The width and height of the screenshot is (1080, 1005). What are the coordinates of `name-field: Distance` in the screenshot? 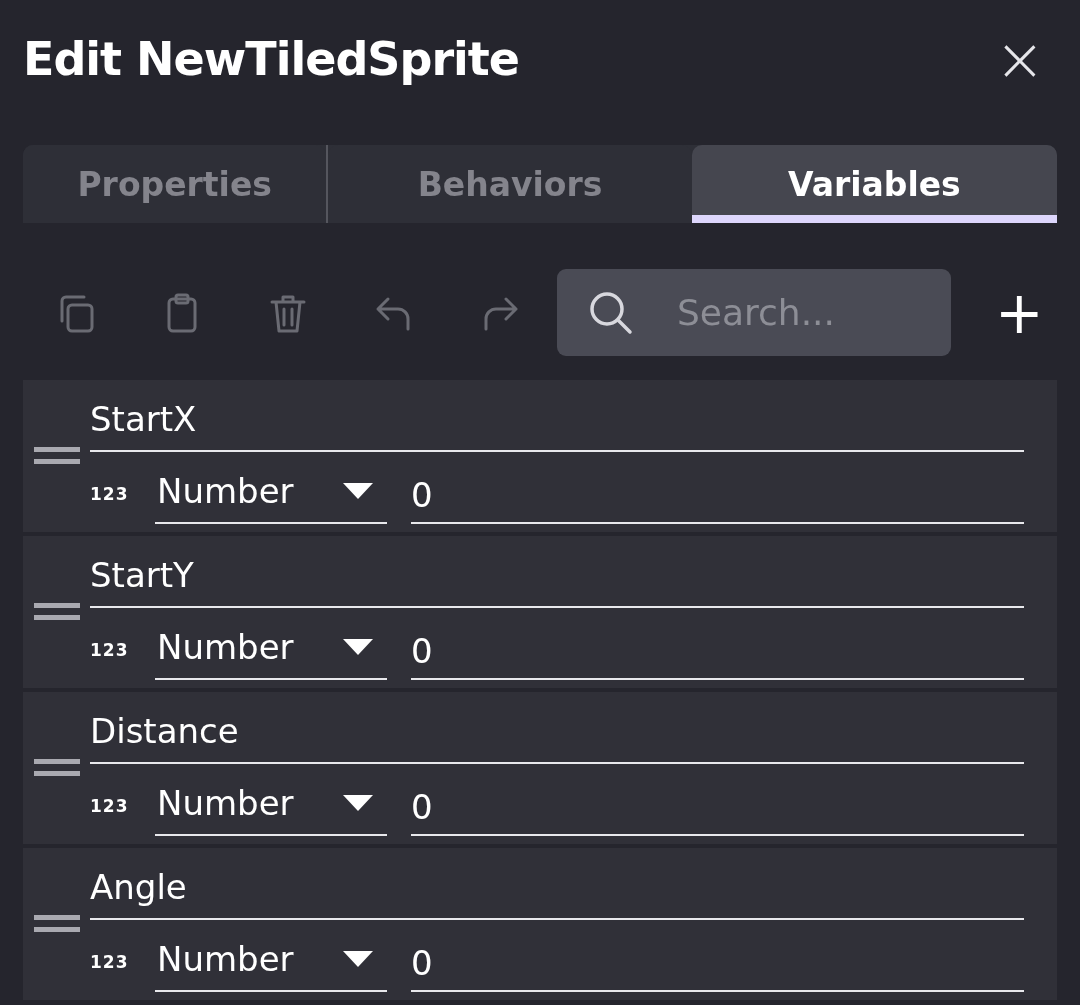 It's located at (557, 732).